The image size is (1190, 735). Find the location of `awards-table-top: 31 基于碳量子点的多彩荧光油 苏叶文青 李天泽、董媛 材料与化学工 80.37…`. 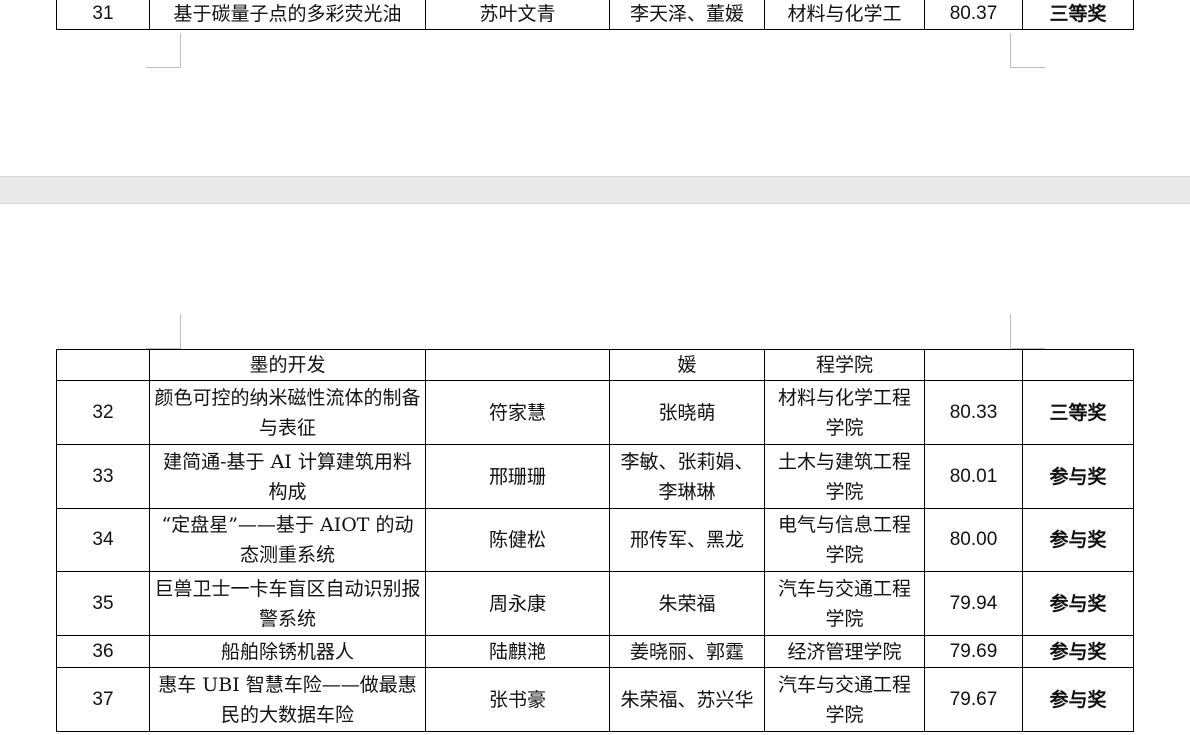

awards-table-top: 31 基于碳量子点的多彩荧光油 苏叶文青 李天泽、董媛 材料与化学工 80.37… is located at coordinates (595, 15).